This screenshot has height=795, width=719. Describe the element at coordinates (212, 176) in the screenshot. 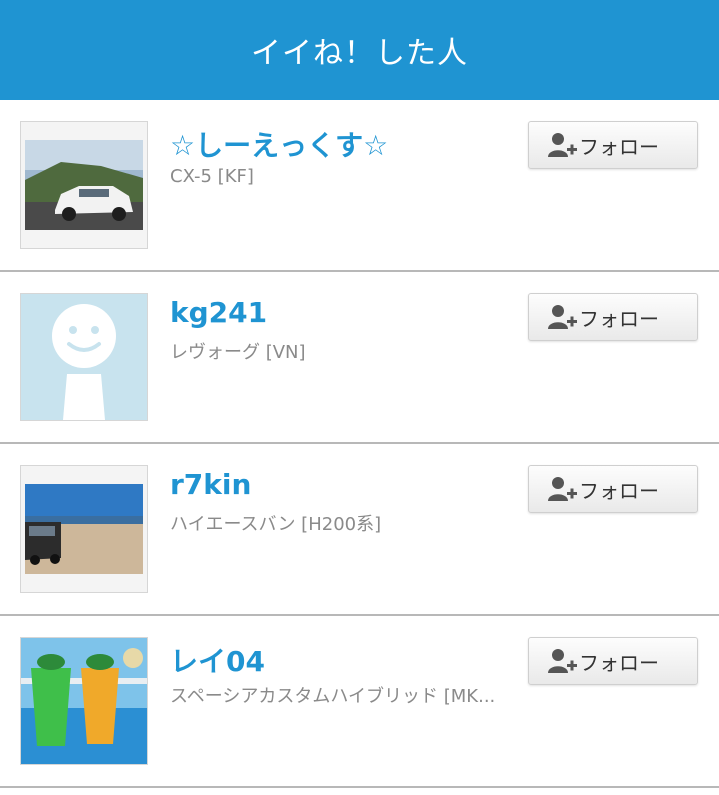

I see `user-car: CX-5 [KF]` at that location.